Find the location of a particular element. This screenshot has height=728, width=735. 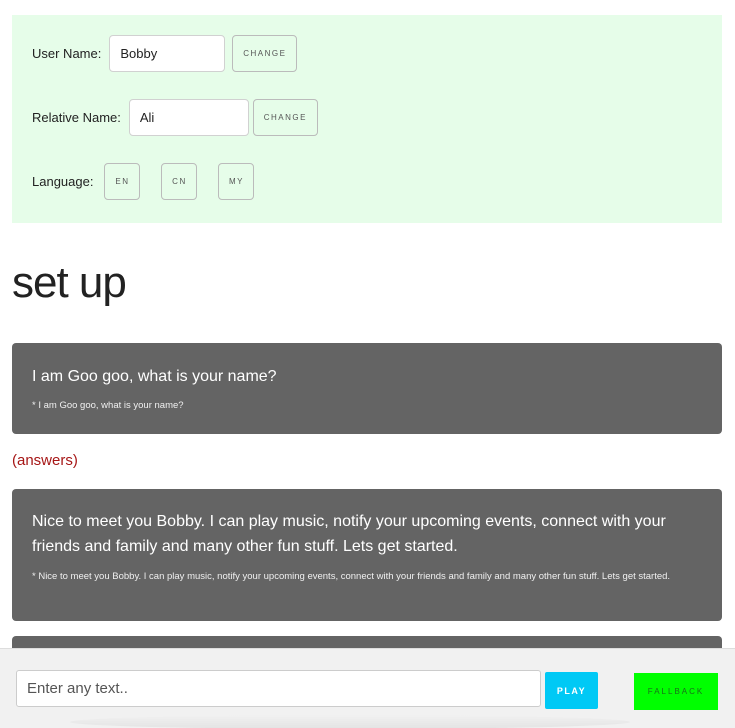

message-text: I am Goo goo, what is your name? is located at coordinates (154, 376).